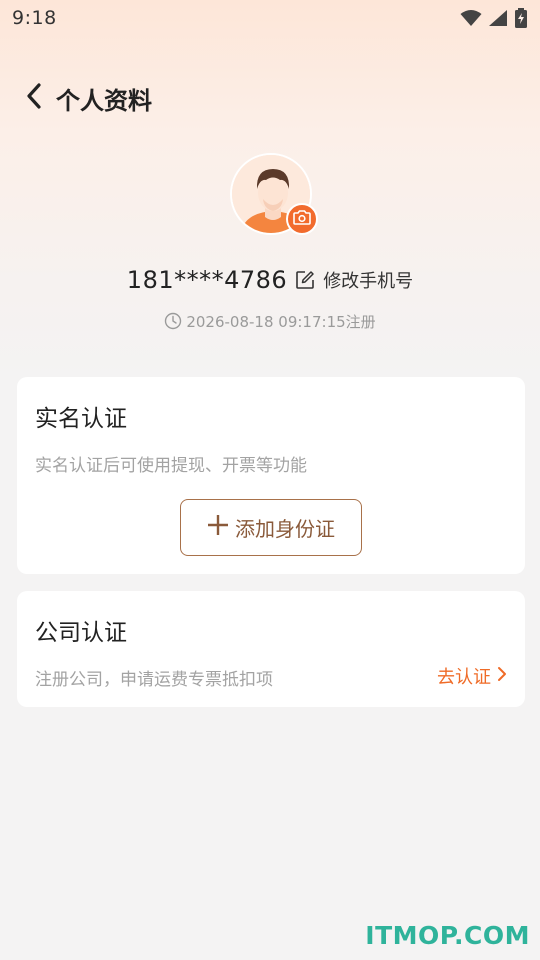 The width and height of the screenshot is (540, 960). Describe the element at coordinates (81, 633) in the screenshot. I see `company-card-title: 公司认证` at that location.